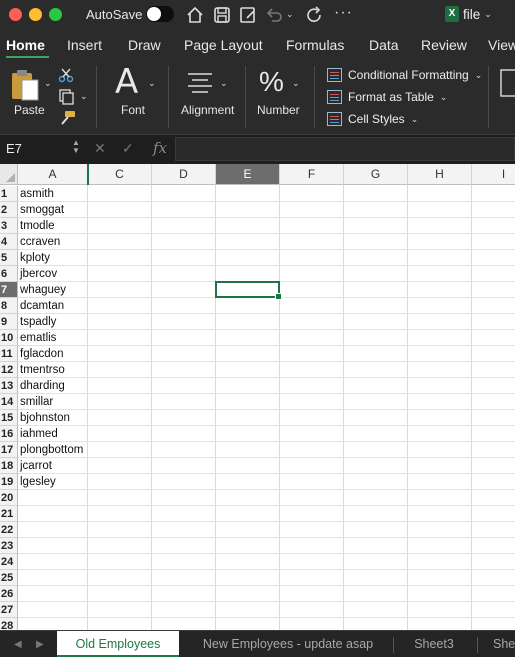  Describe the element at coordinates (126, 82) in the screenshot. I see `font-icon: A` at that location.